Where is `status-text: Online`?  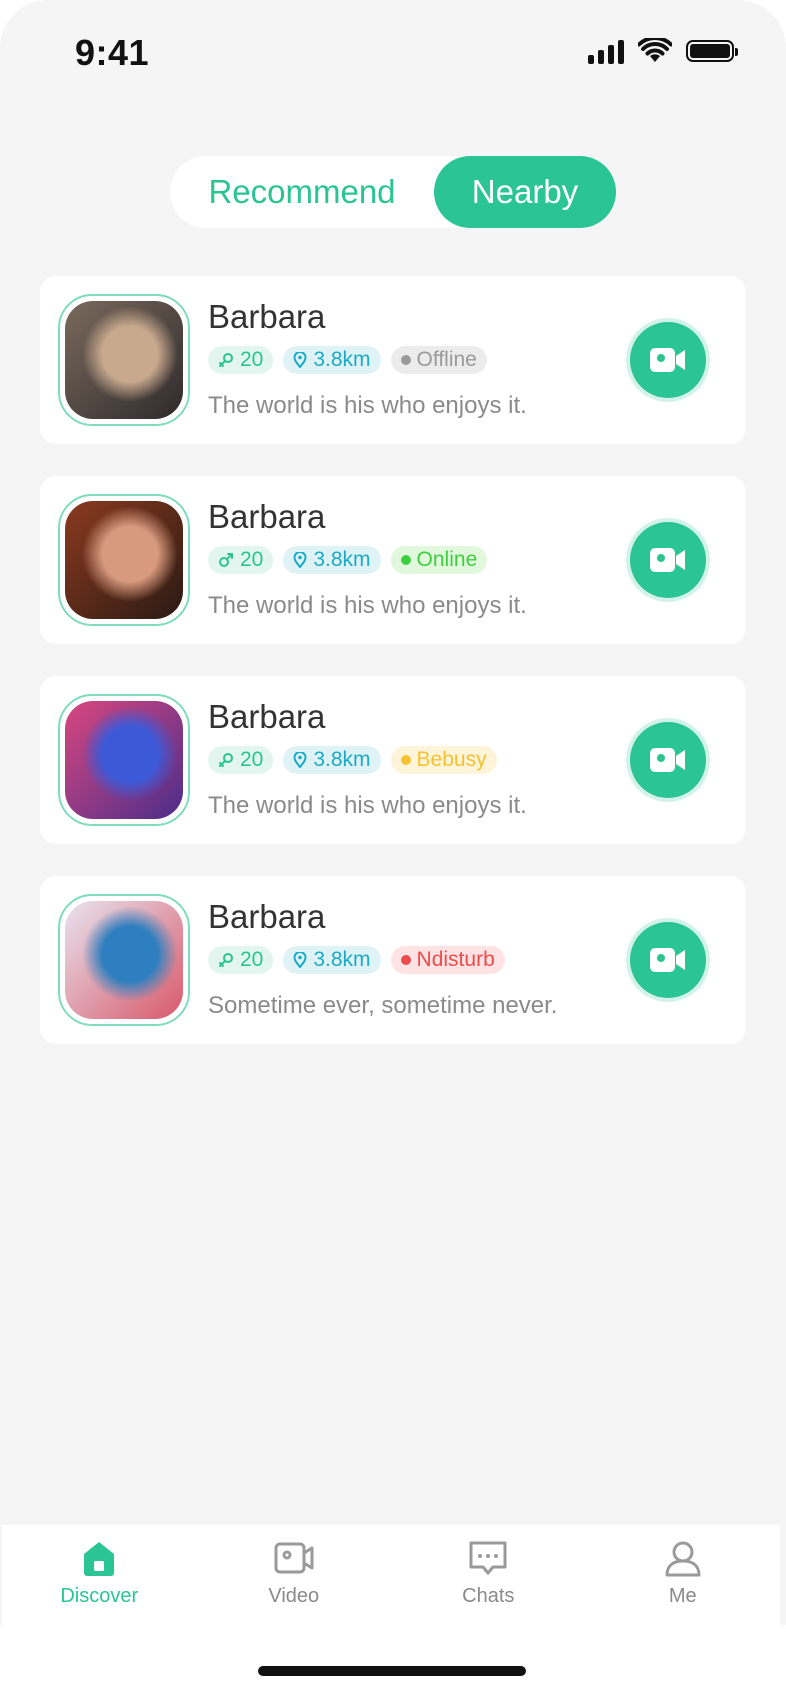 status-text: Online is located at coordinates (447, 559).